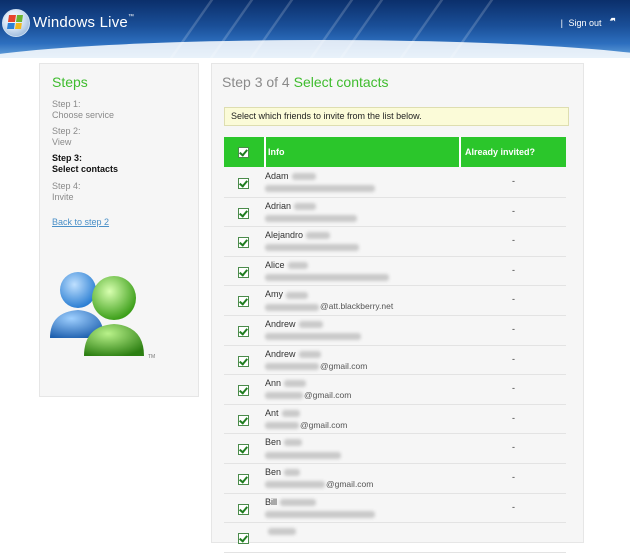 Image resolution: width=630 pixels, height=553 pixels. I want to click on contact-row: Bill -, so click(395, 509).